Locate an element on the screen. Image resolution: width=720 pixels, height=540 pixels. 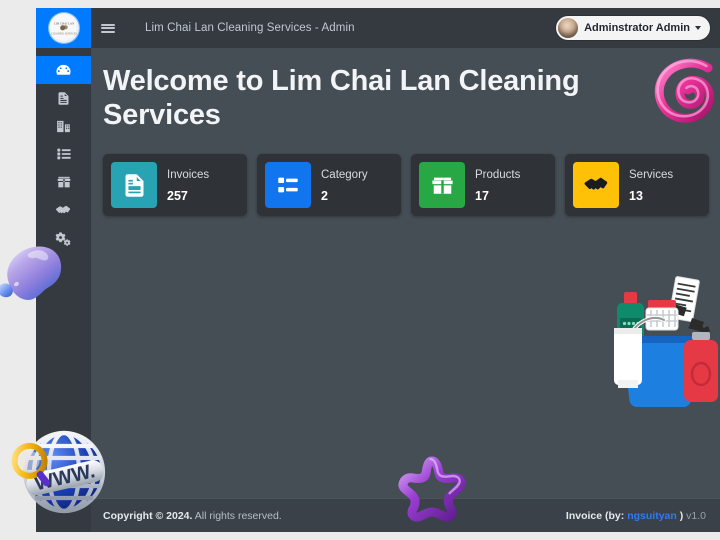
sidebar-item-company is located at coordinates (63, 126).